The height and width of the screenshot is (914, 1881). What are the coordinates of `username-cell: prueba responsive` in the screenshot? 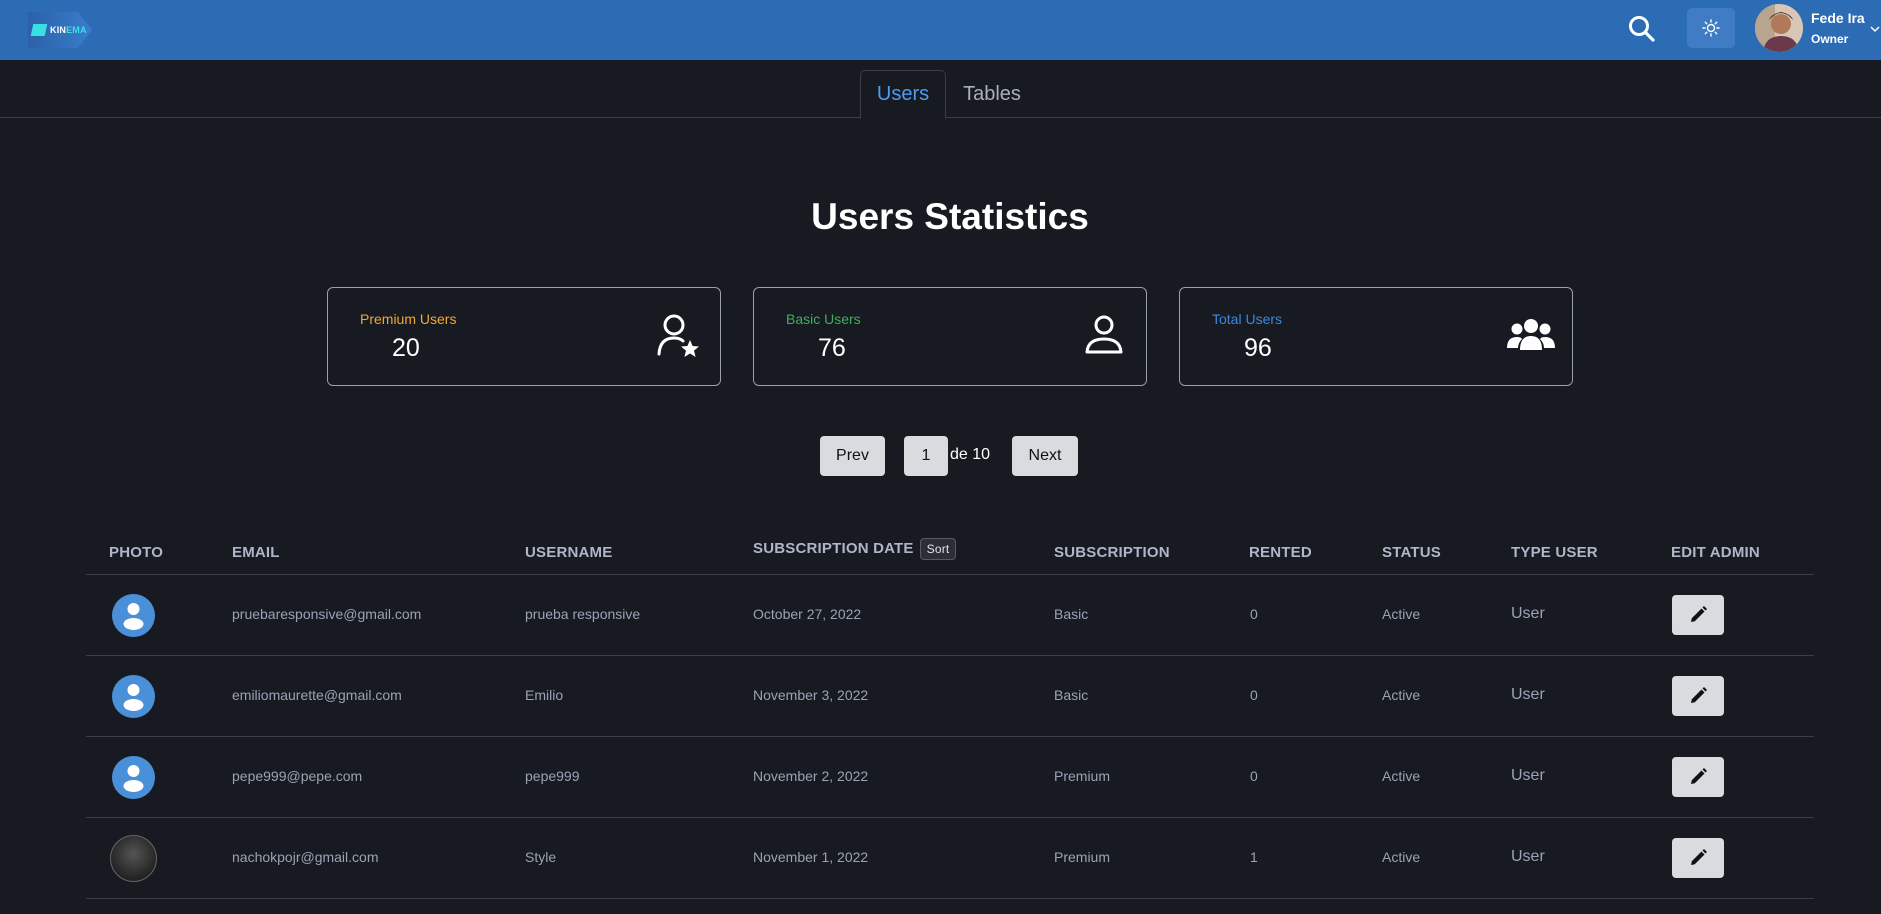 It's located at (583, 614).